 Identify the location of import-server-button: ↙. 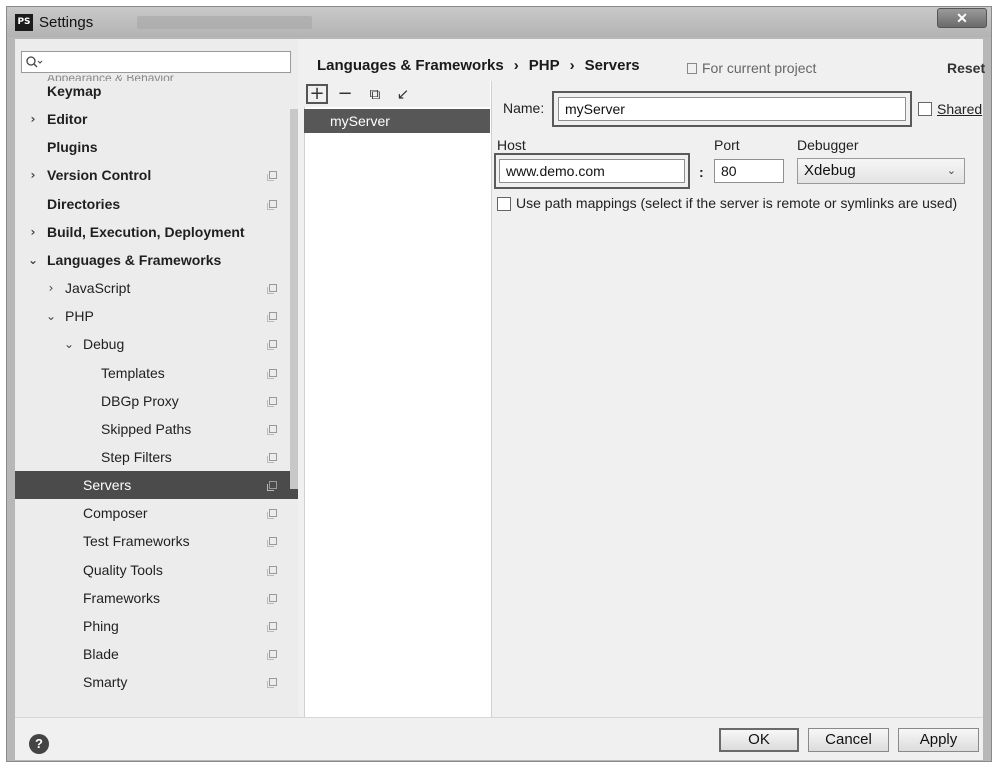
(403, 94).